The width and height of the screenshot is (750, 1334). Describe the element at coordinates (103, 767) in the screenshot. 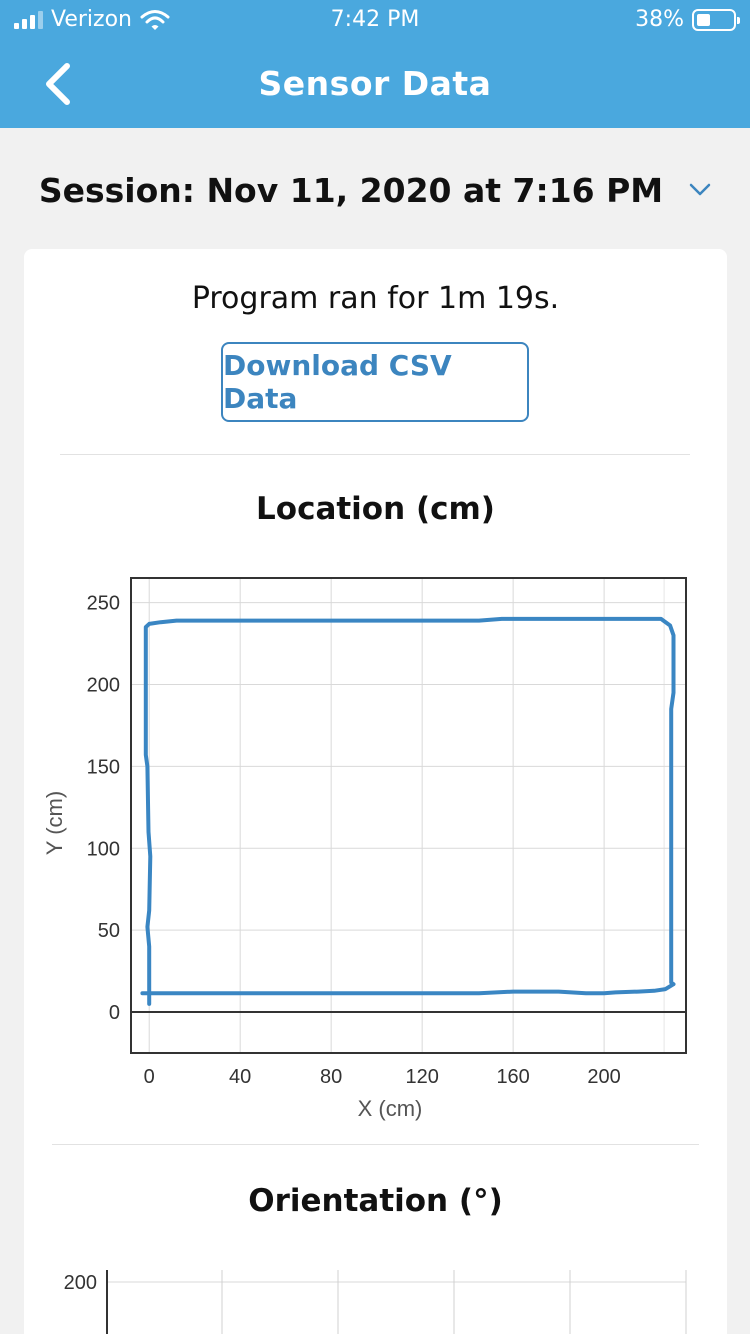

I see `y-tick-label: 150` at that location.